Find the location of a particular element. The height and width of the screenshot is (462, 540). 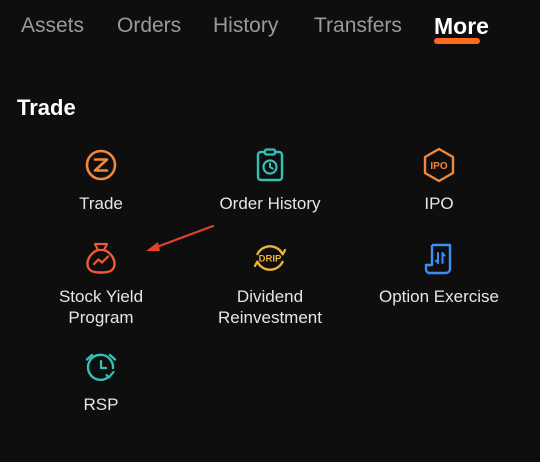

tile-stock-yield-program-label: Stock Yield Program is located at coordinates (101, 307).